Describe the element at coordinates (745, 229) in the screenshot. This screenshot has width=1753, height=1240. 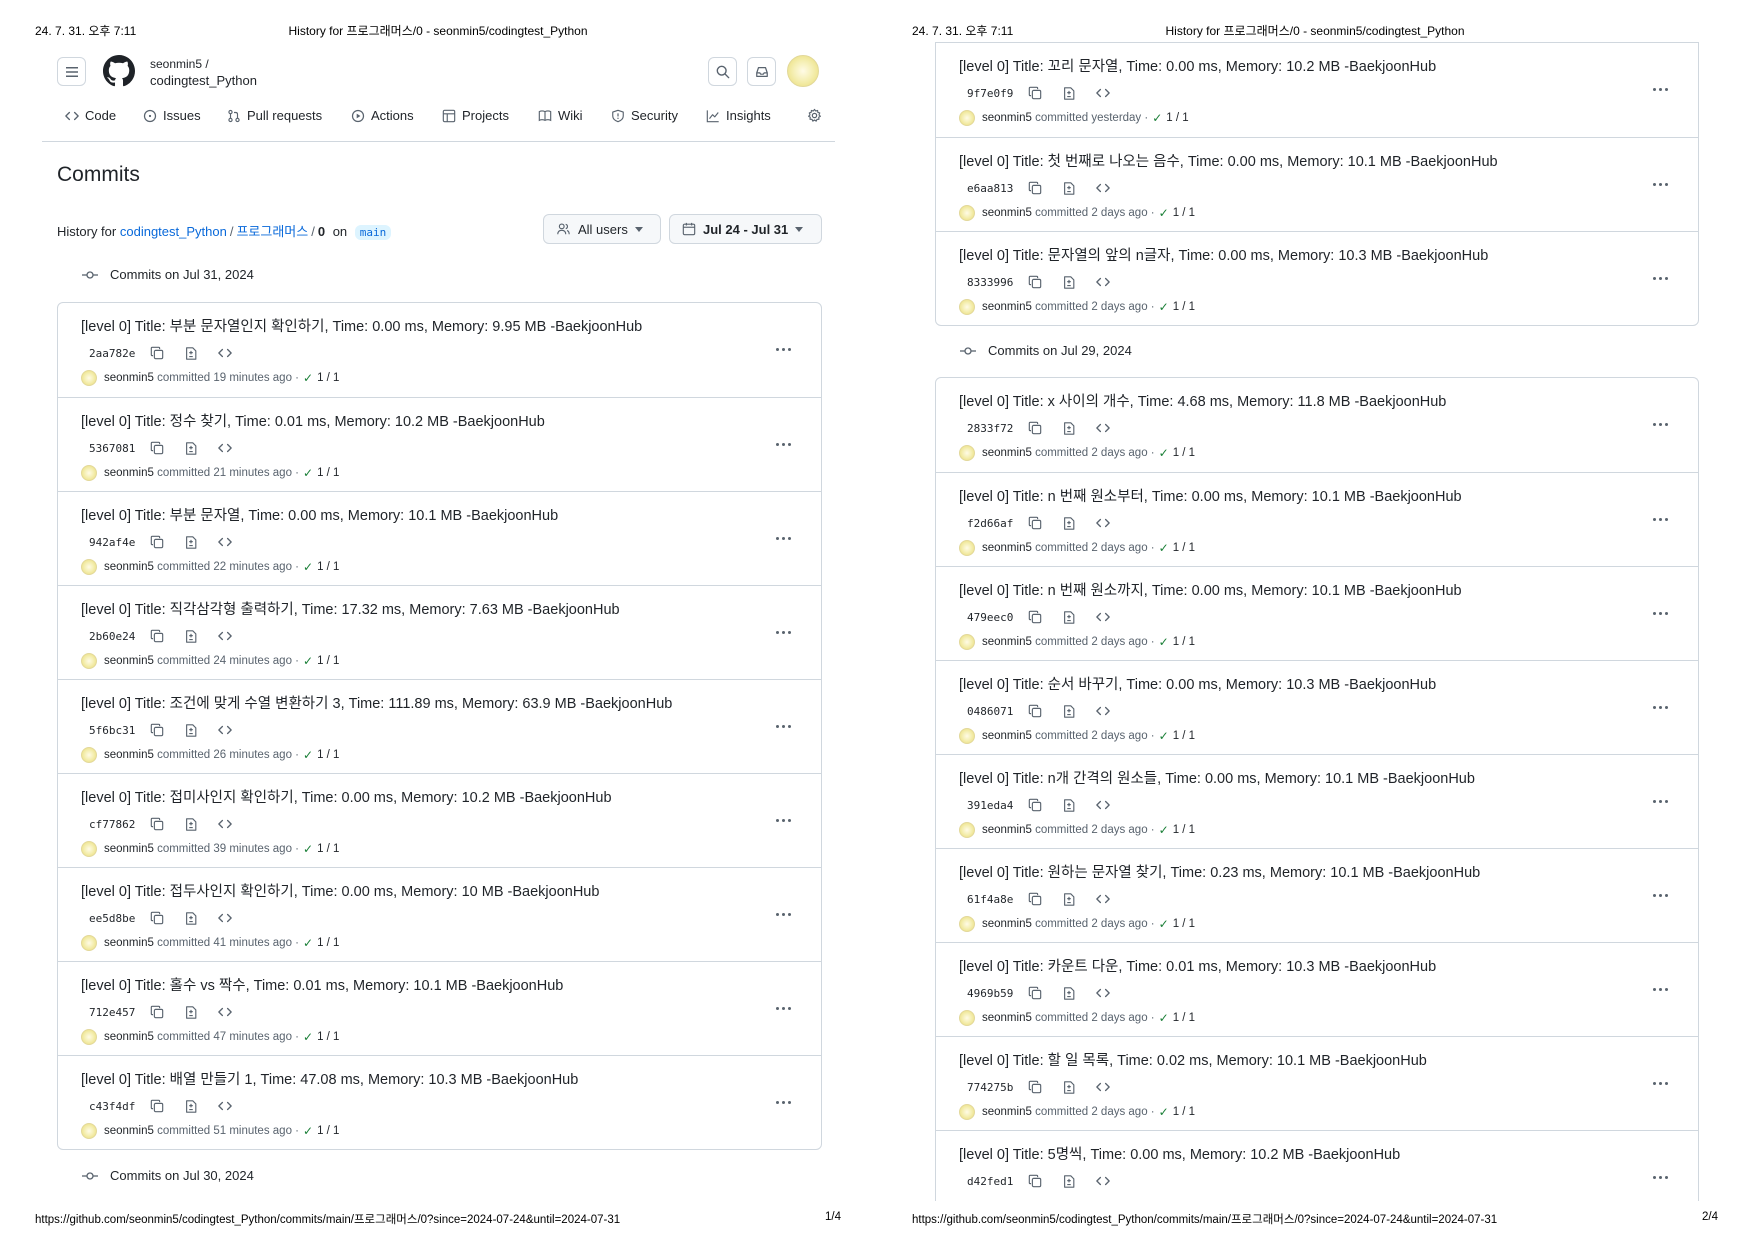
I see `date-range-filter-button: Jul 24 - Jul 31` at that location.